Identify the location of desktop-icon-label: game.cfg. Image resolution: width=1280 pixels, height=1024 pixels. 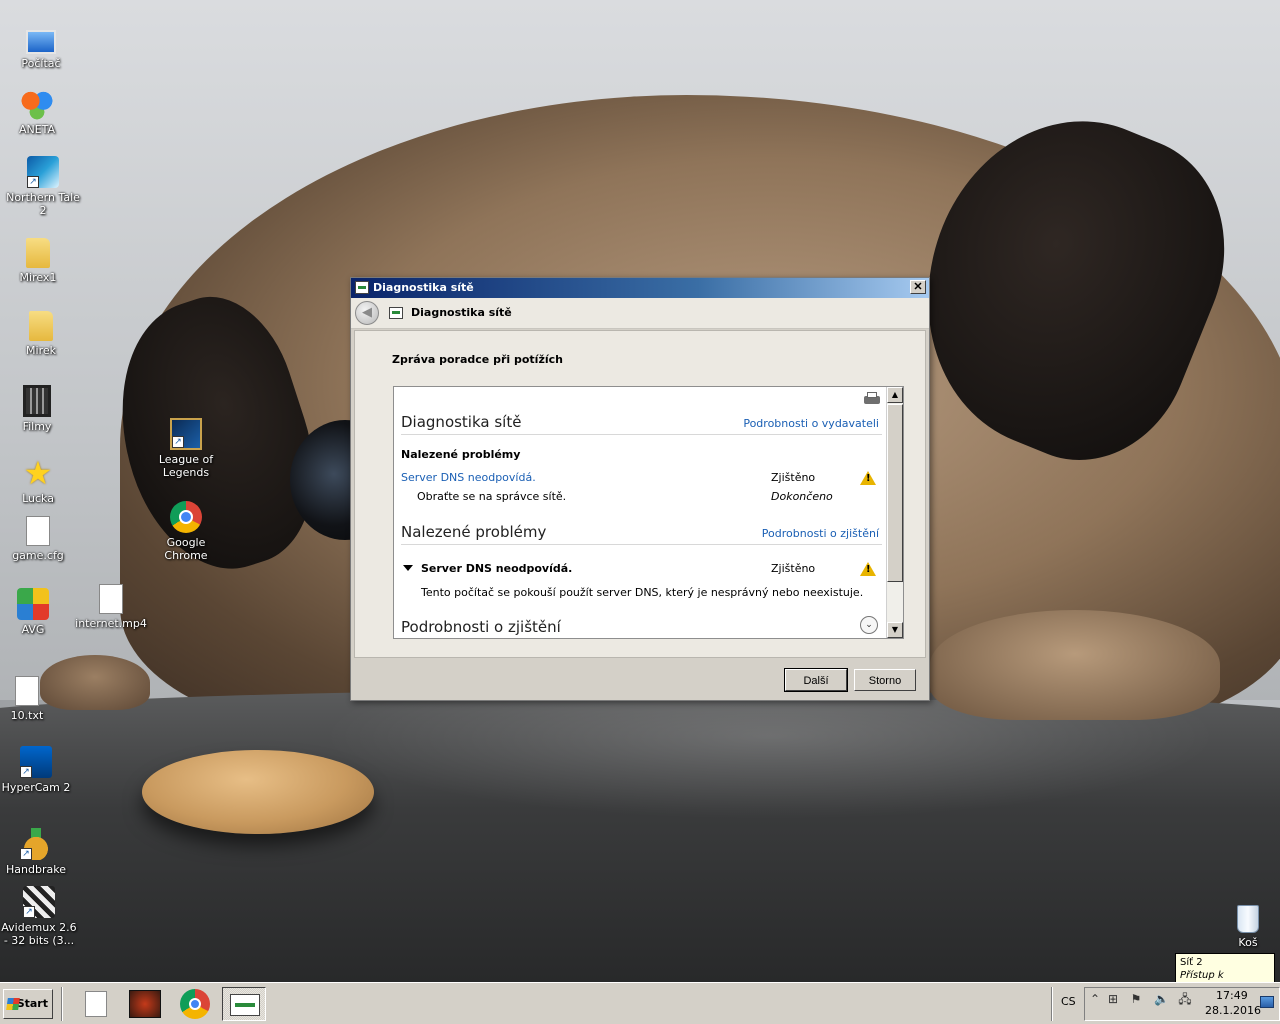
(38, 555).